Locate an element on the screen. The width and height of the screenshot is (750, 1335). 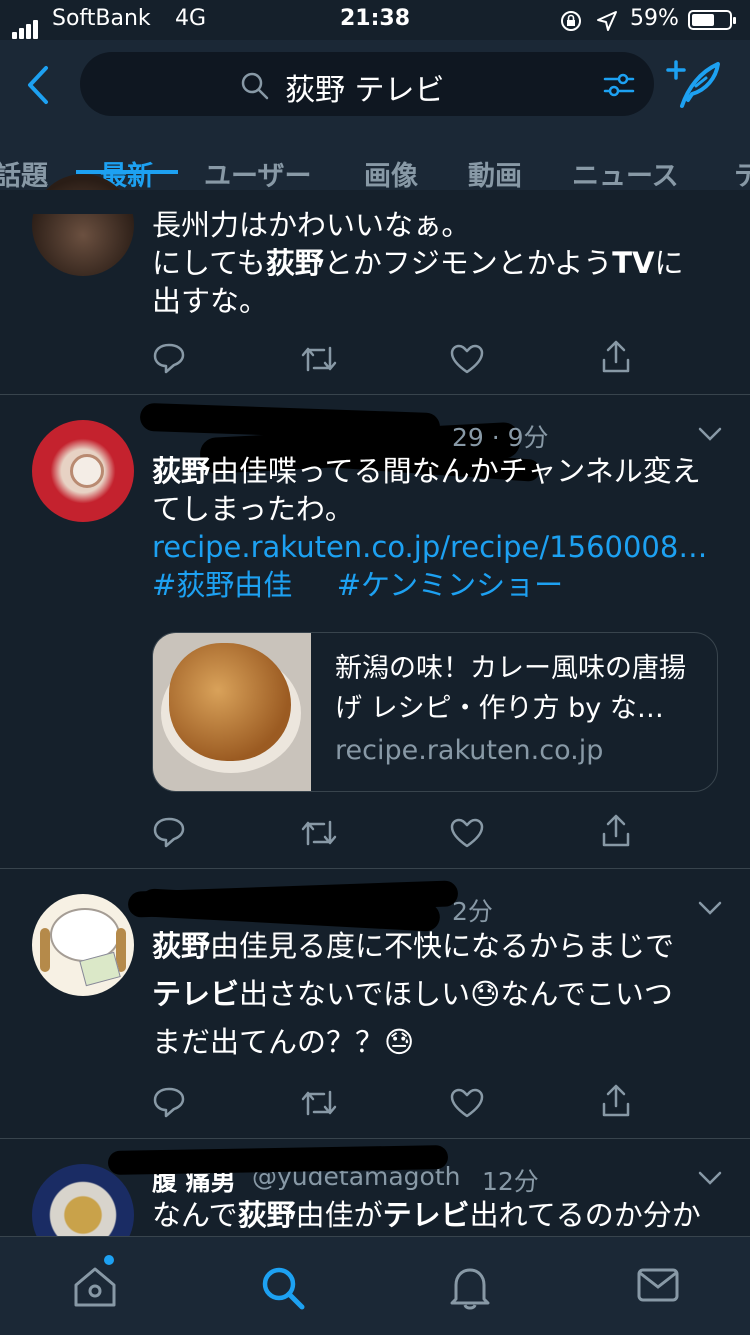
tab-top: 話題 is located at coordinates (24, 173).